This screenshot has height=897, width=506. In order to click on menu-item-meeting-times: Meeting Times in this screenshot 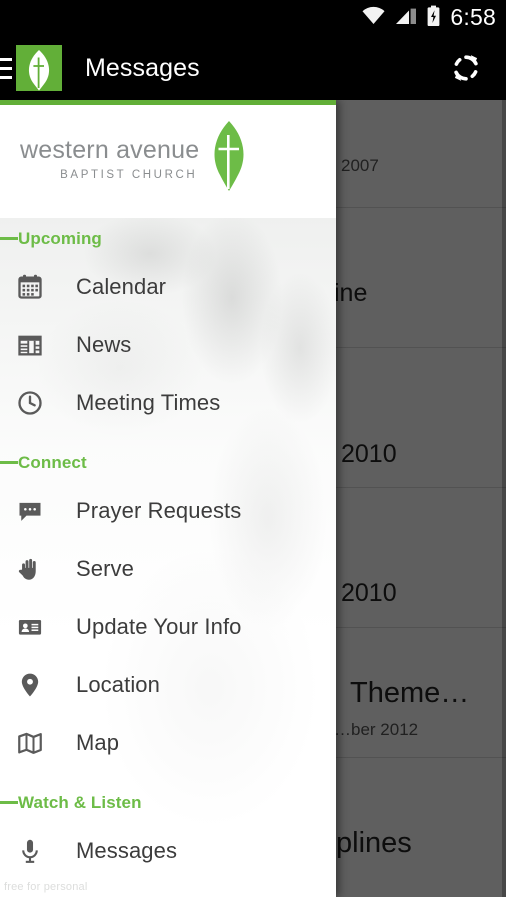, I will do `click(168, 403)`.